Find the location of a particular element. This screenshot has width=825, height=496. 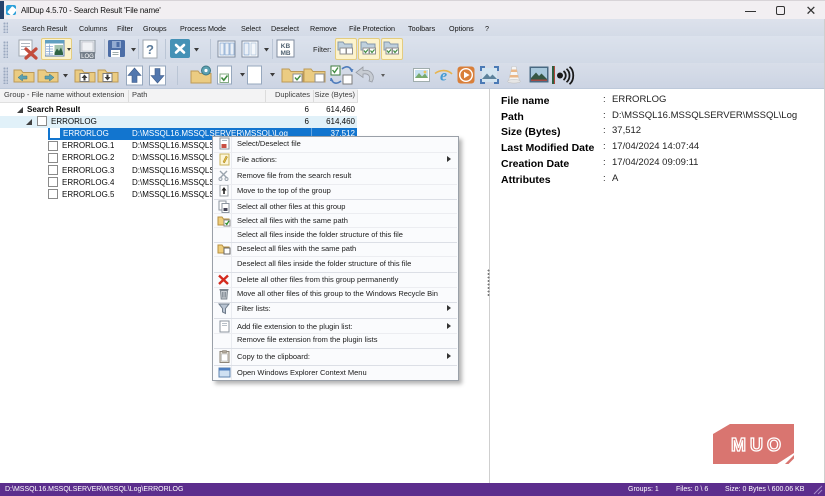

svg-text: MUO is located at coordinates (758, 445).